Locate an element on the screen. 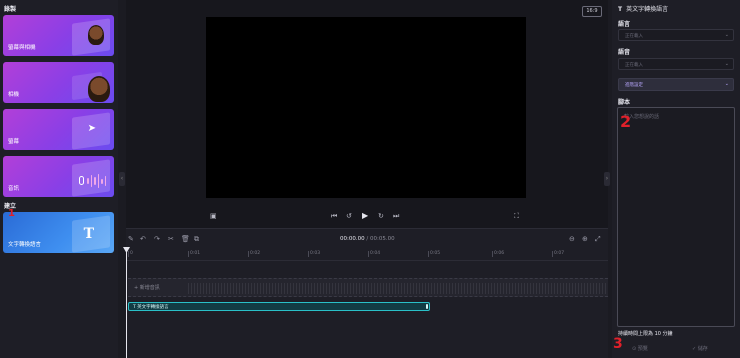 The height and width of the screenshot is (358, 740). panel-title: T 英文字轉換語言 is located at coordinates (643, 8).